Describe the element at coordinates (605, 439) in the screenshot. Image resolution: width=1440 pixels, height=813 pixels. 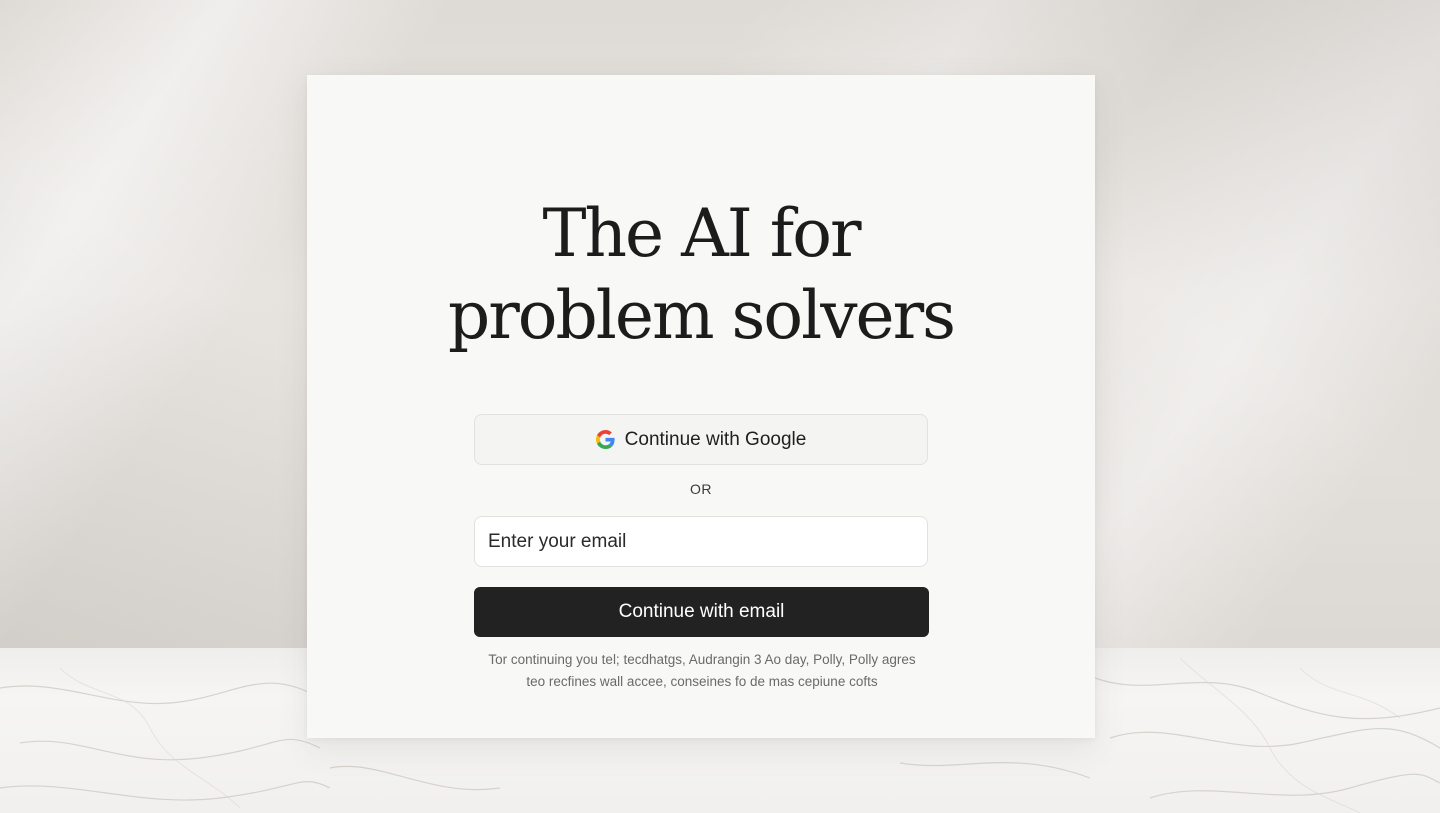
I see `google-g-icon` at that location.